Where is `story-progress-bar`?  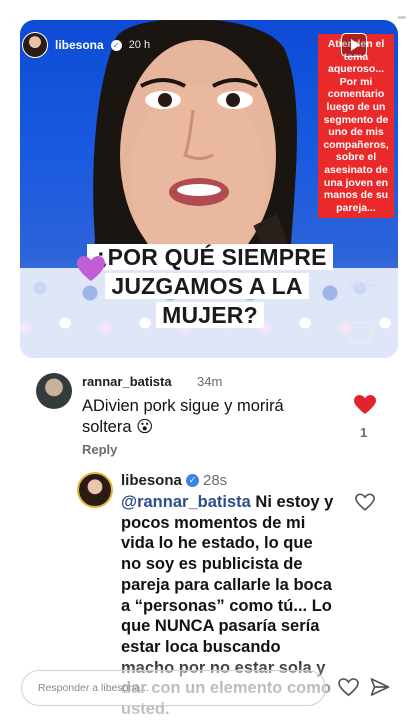 story-progress-bar is located at coordinates (207, 17).